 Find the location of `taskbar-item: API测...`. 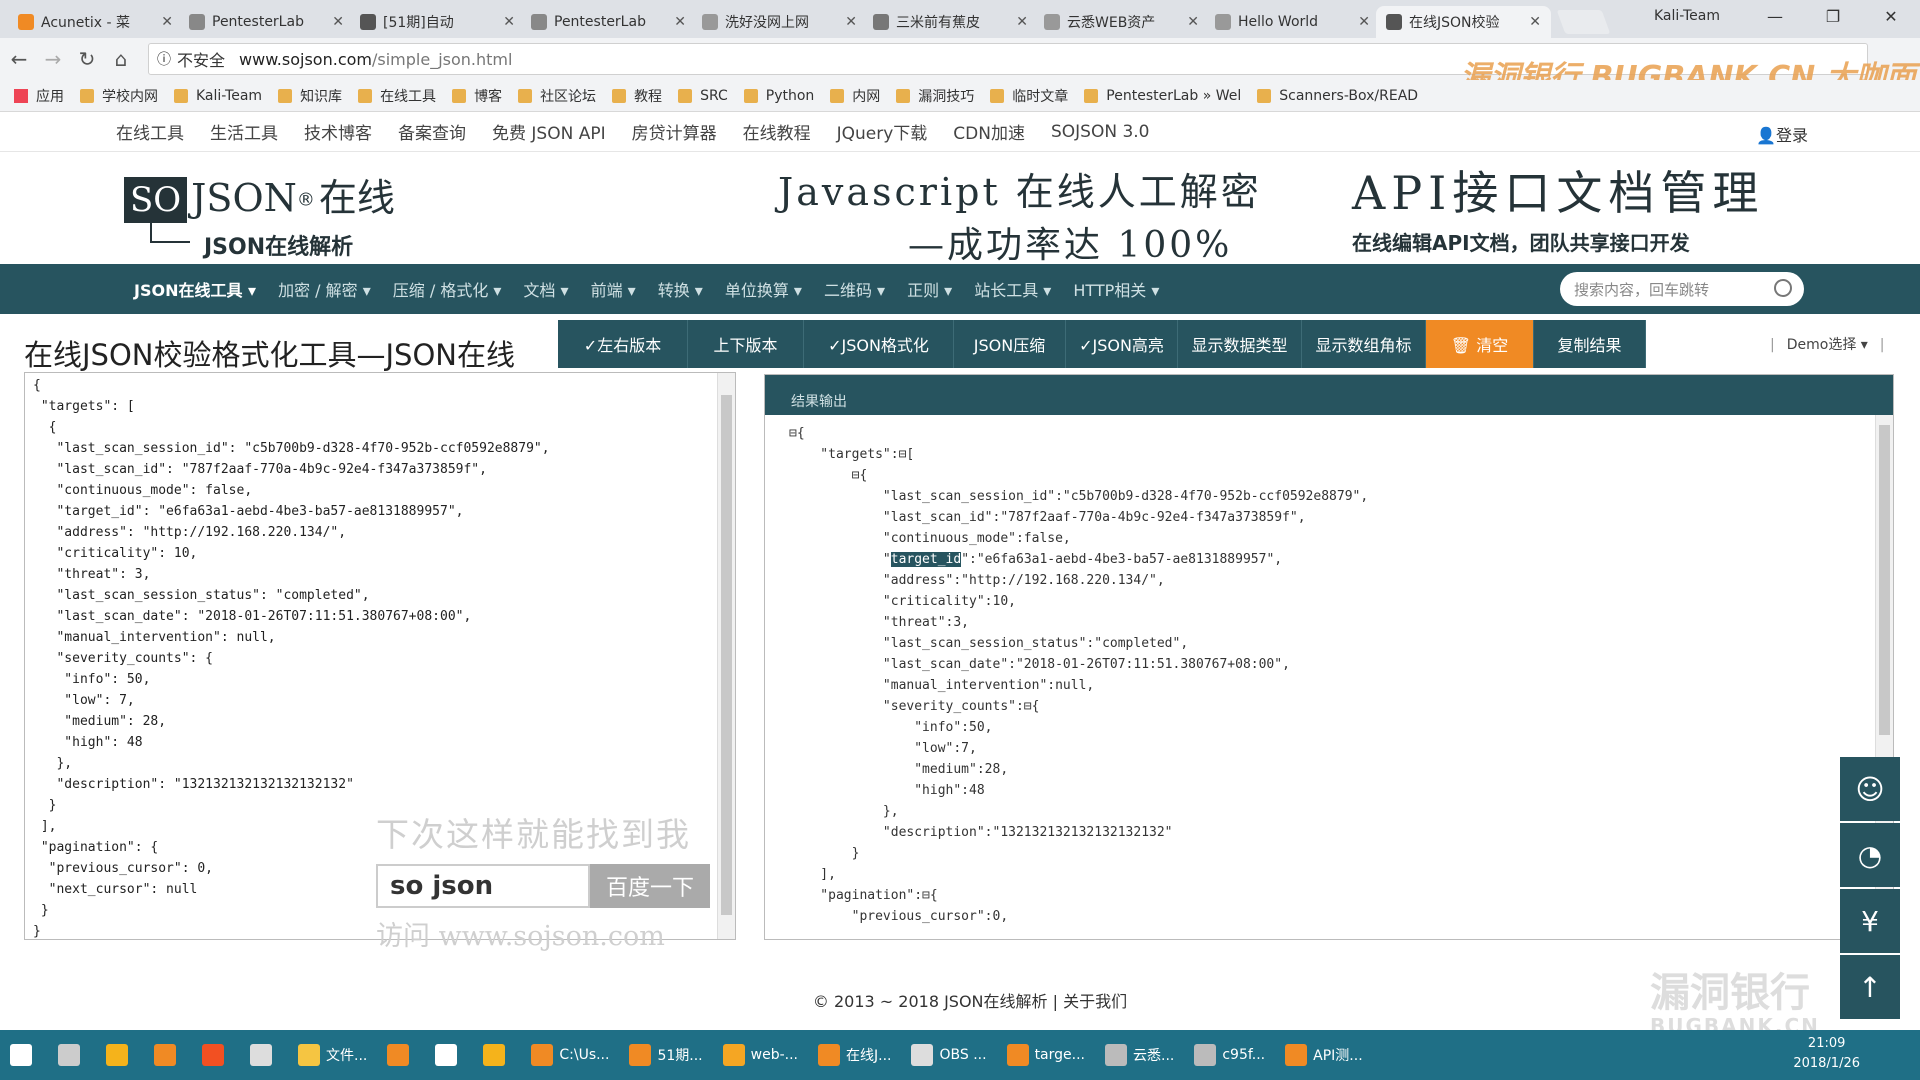

taskbar-item: API测... is located at coordinates (1324, 1055).